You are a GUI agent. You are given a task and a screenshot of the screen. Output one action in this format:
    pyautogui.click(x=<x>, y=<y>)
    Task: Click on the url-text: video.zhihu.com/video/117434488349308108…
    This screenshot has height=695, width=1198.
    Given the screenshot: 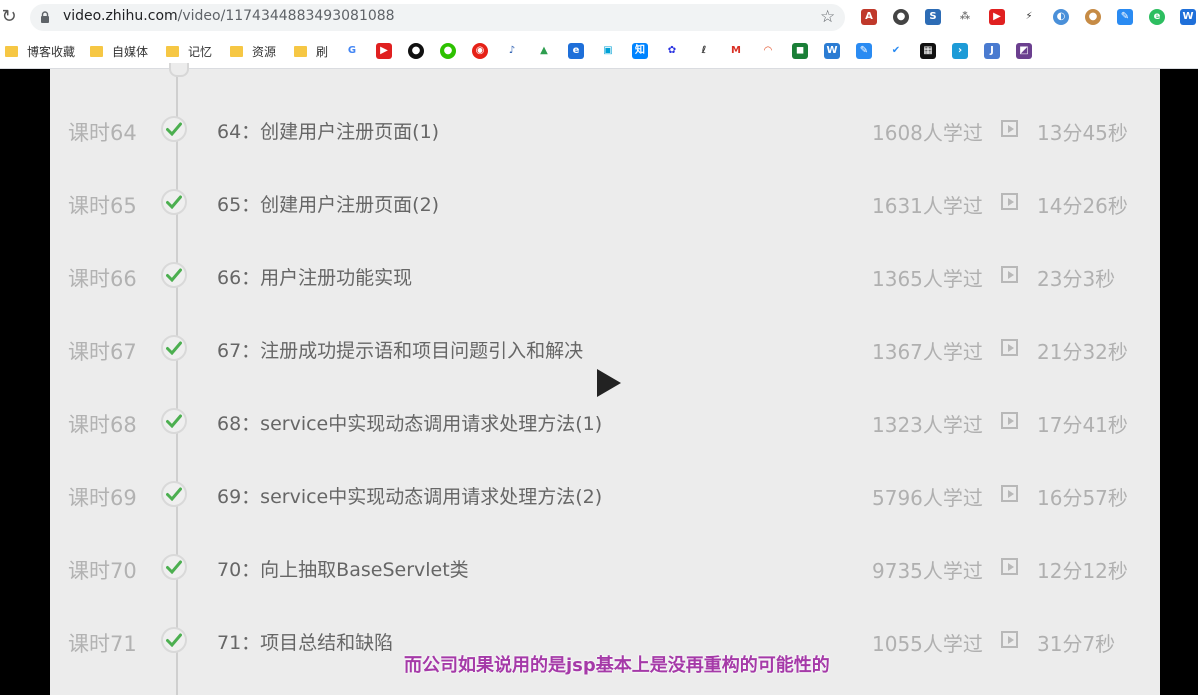 What is the action you would take?
    pyautogui.click(x=229, y=16)
    